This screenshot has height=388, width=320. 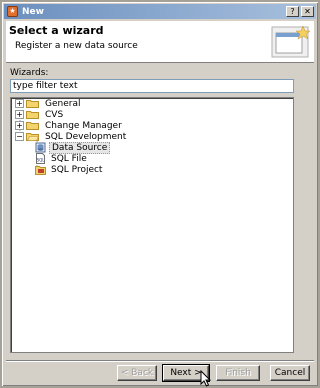 I want to click on page-title: Select a wizard, so click(x=56, y=30).